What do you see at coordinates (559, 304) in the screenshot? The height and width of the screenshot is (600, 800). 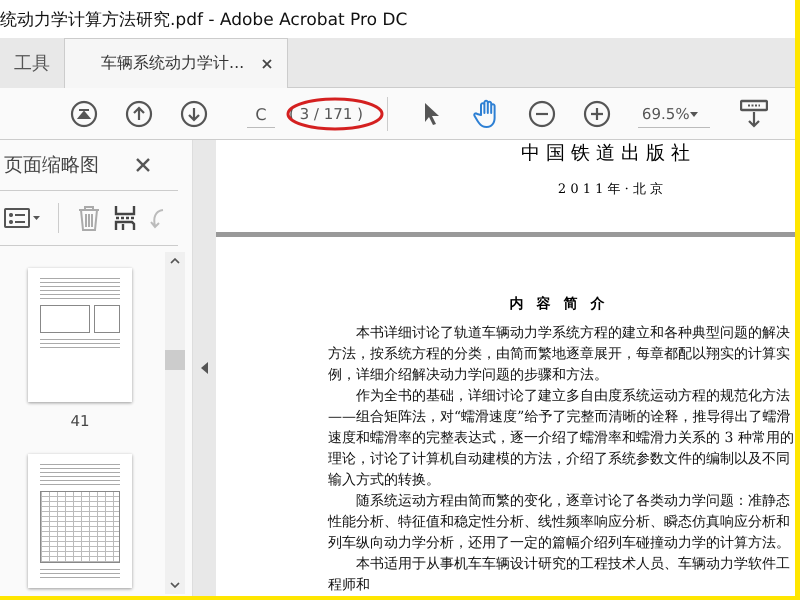 I see `section-heading: 内 容 简 介` at bounding box center [559, 304].